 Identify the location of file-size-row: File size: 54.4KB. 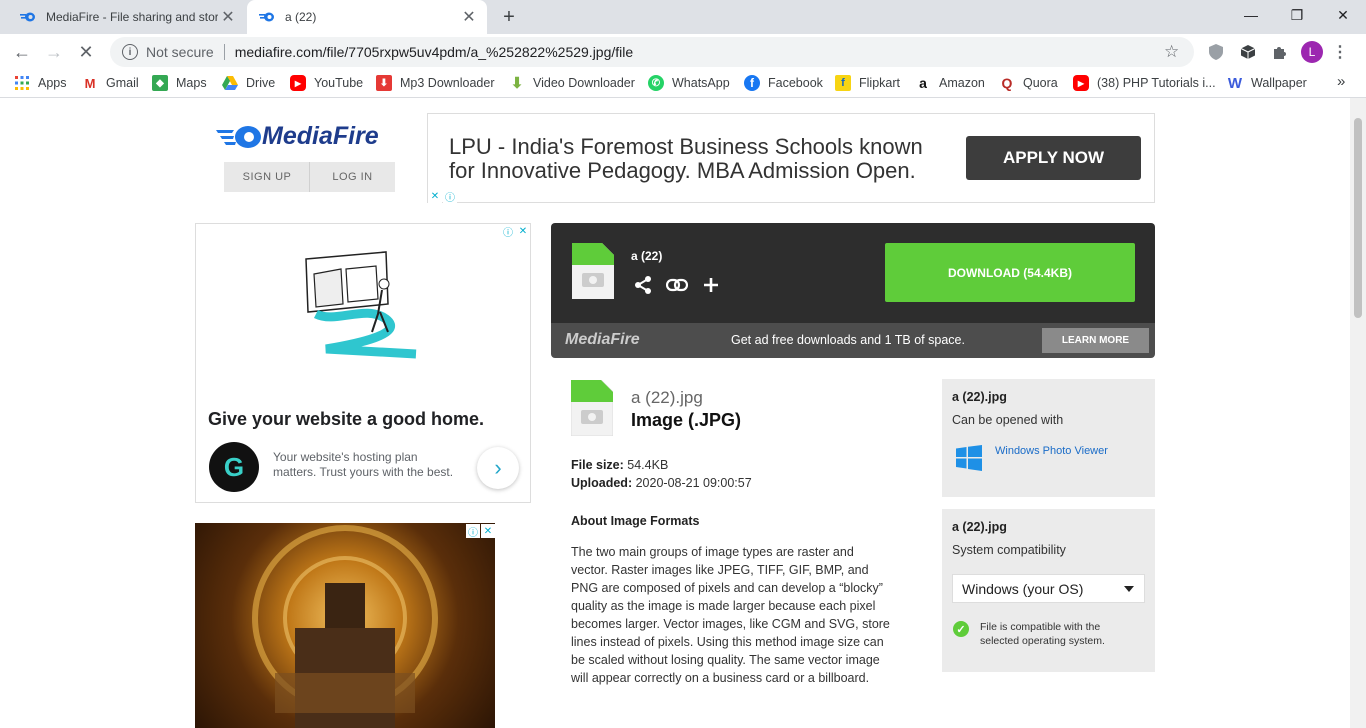
(619, 465).